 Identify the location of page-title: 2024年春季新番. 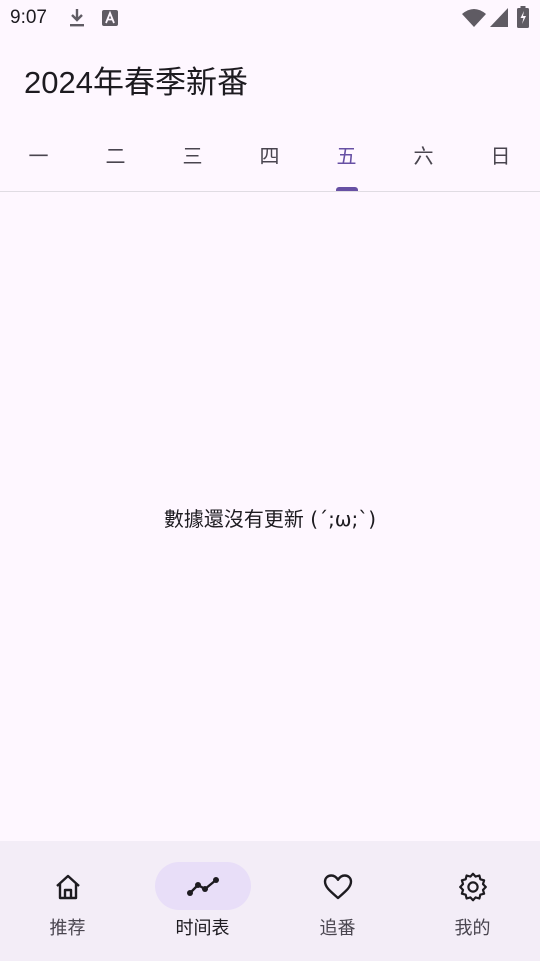
(136, 82).